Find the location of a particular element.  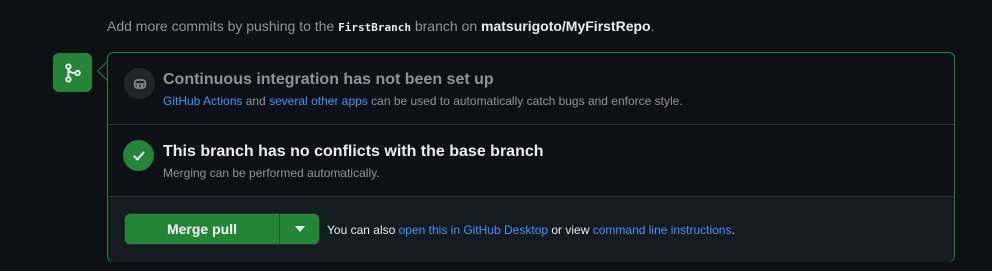

git-merge-icon is located at coordinates (72, 72).